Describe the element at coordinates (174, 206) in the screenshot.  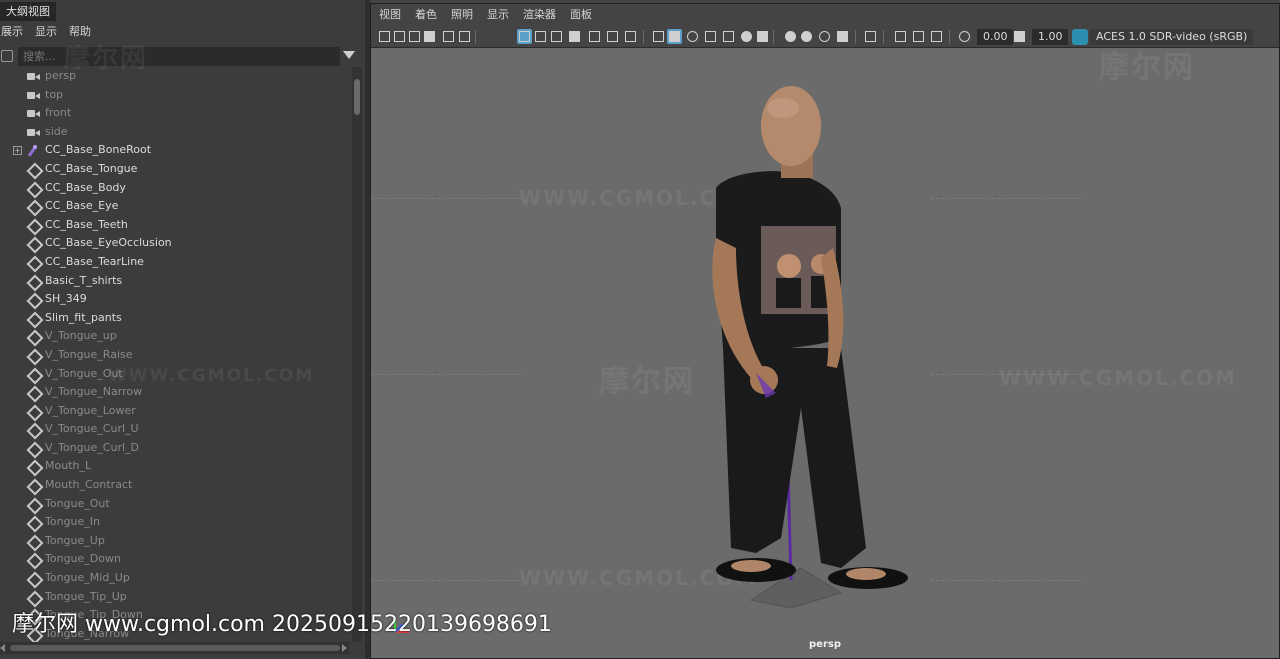
I see `outliner-item: CC_Base_Eye` at that location.